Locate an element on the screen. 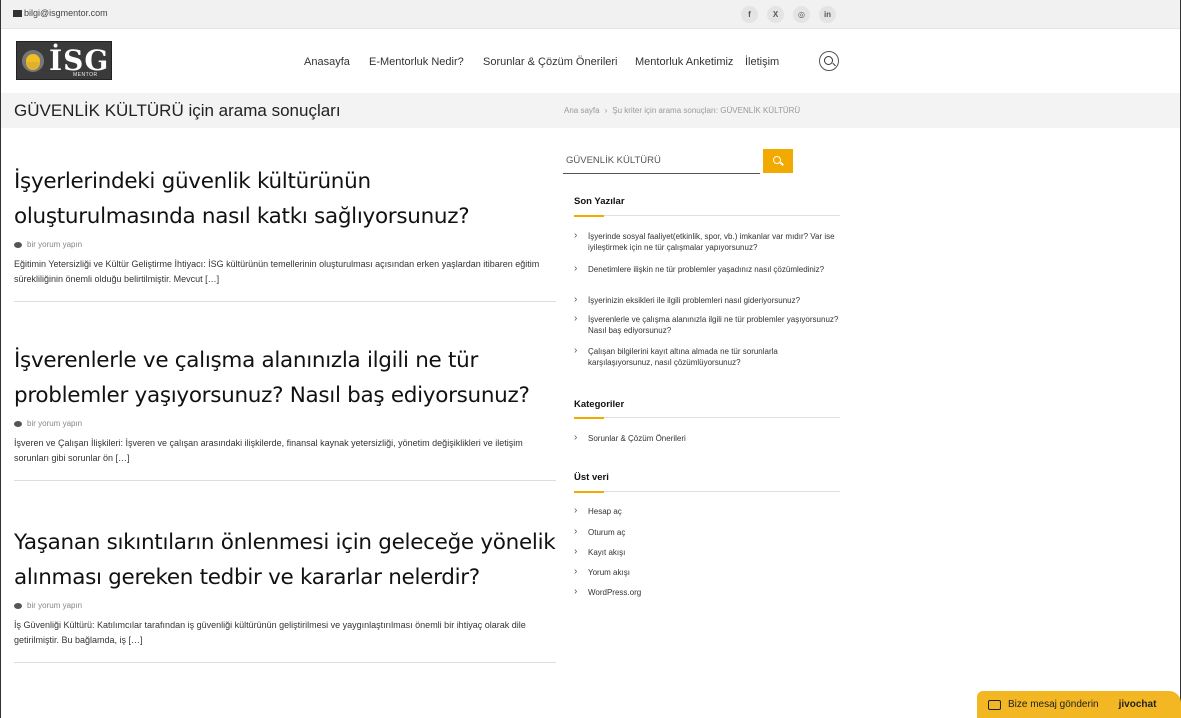 The width and height of the screenshot is (1181, 718). nav-item-iletisim: İletişim is located at coordinates (762, 62).